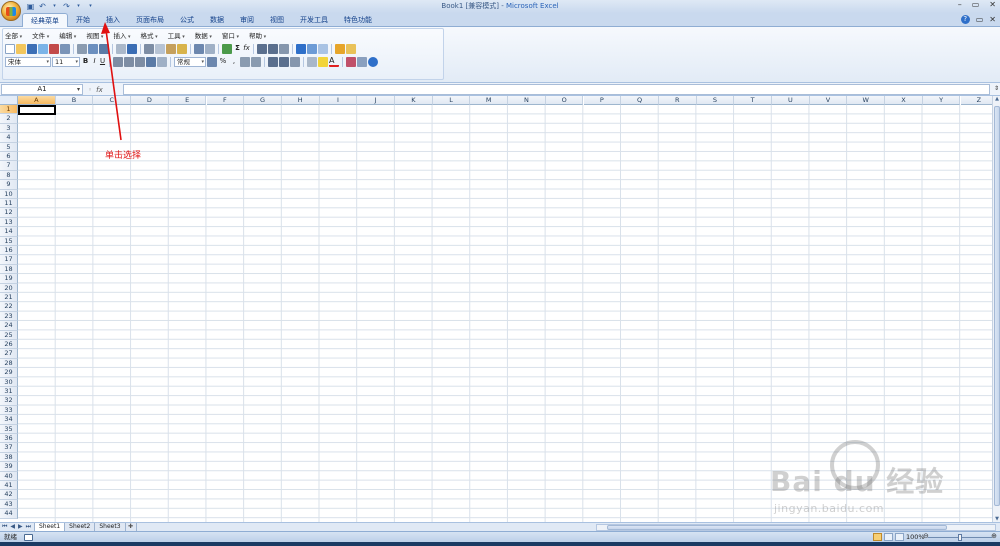  Describe the element at coordinates (9, 175) in the screenshot. I see `row-header: 8` at that location.